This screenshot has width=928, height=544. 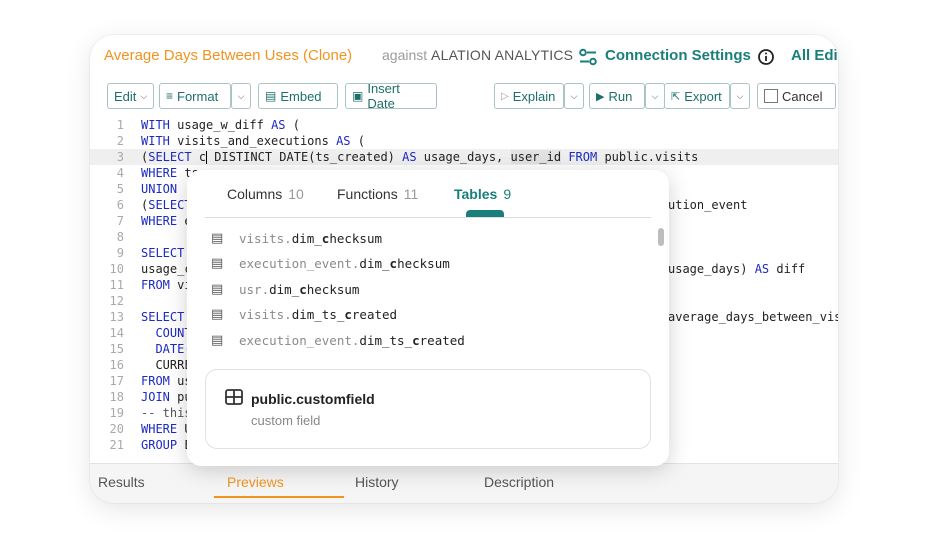 What do you see at coordinates (166, 285) in the screenshot?
I see `code-text: FROM vi` at bounding box center [166, 285].